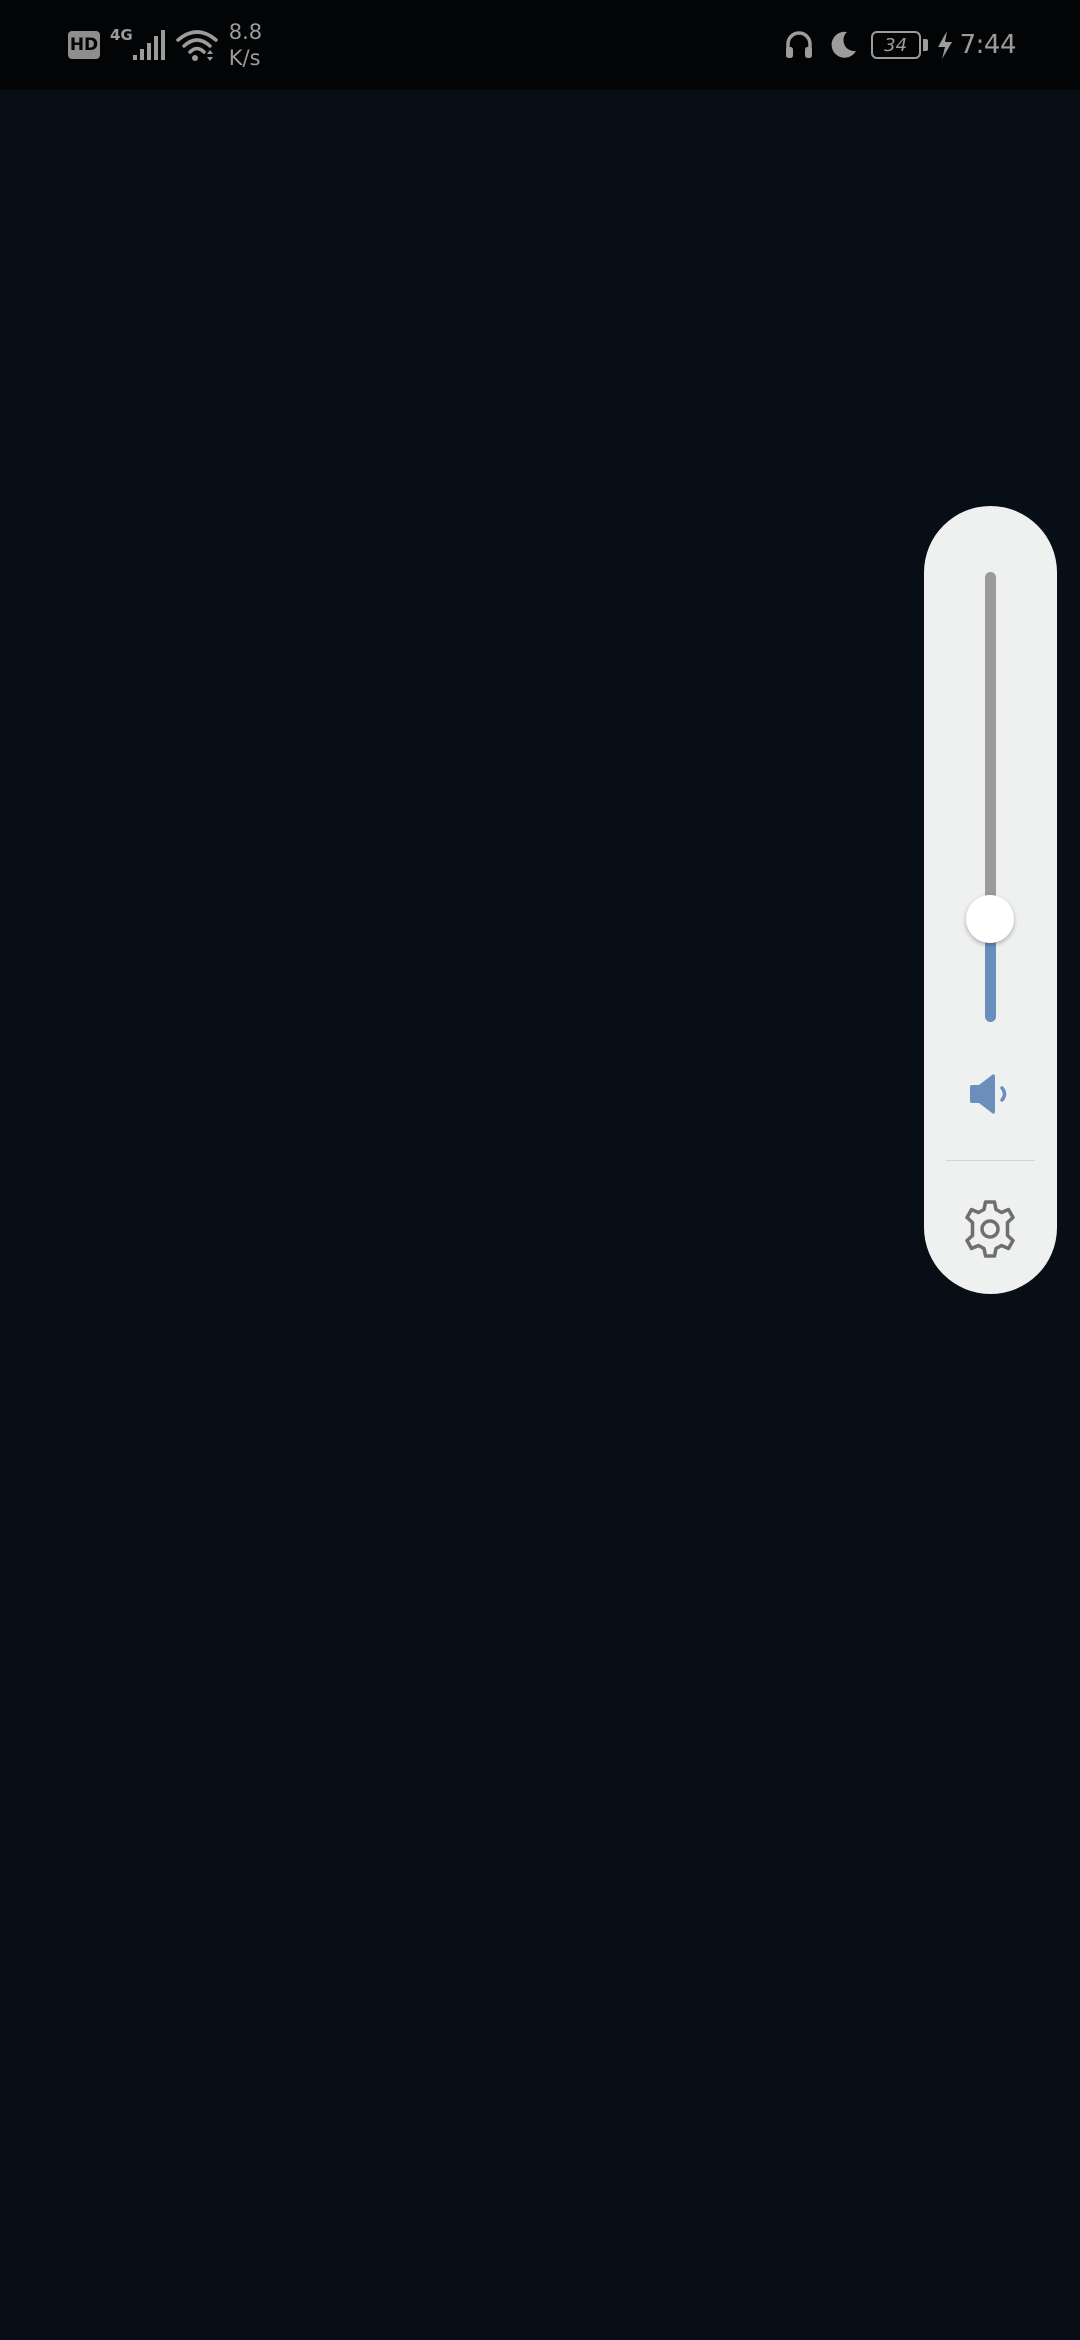 The height and width of the screenshot is (2340, 1080). What do you see at coordinates (245, 45) in the screenshot?
I see `network-speed: 8.8 K/s` at bounding box center [245, 45].